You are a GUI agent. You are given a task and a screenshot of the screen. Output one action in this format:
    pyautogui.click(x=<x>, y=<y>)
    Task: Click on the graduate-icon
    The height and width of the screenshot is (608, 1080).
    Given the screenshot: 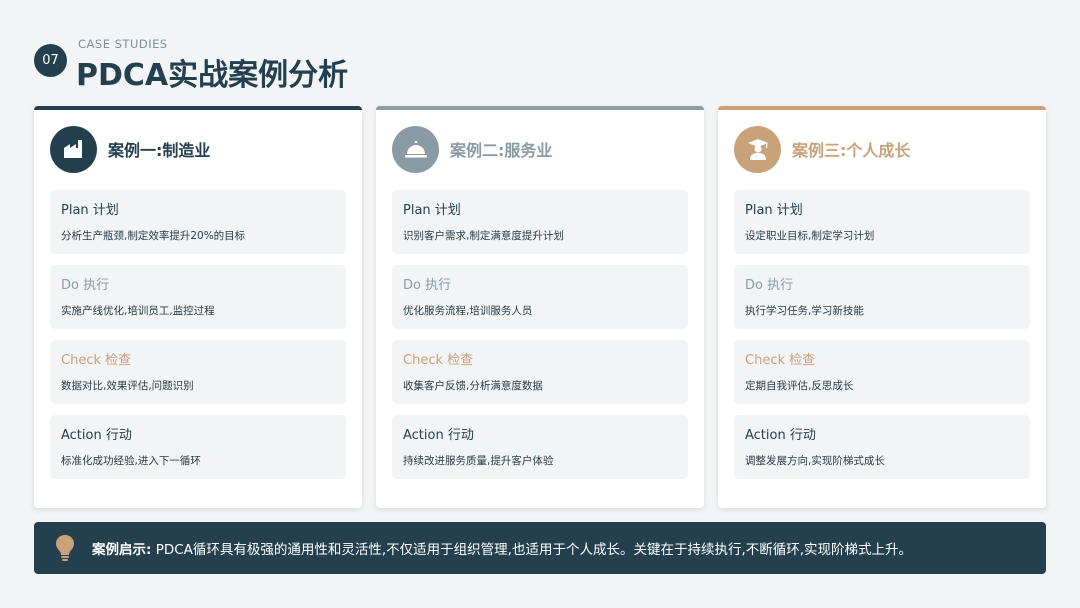 What is the action you would take?
    pyautogui.click(x=757, y=149)
    